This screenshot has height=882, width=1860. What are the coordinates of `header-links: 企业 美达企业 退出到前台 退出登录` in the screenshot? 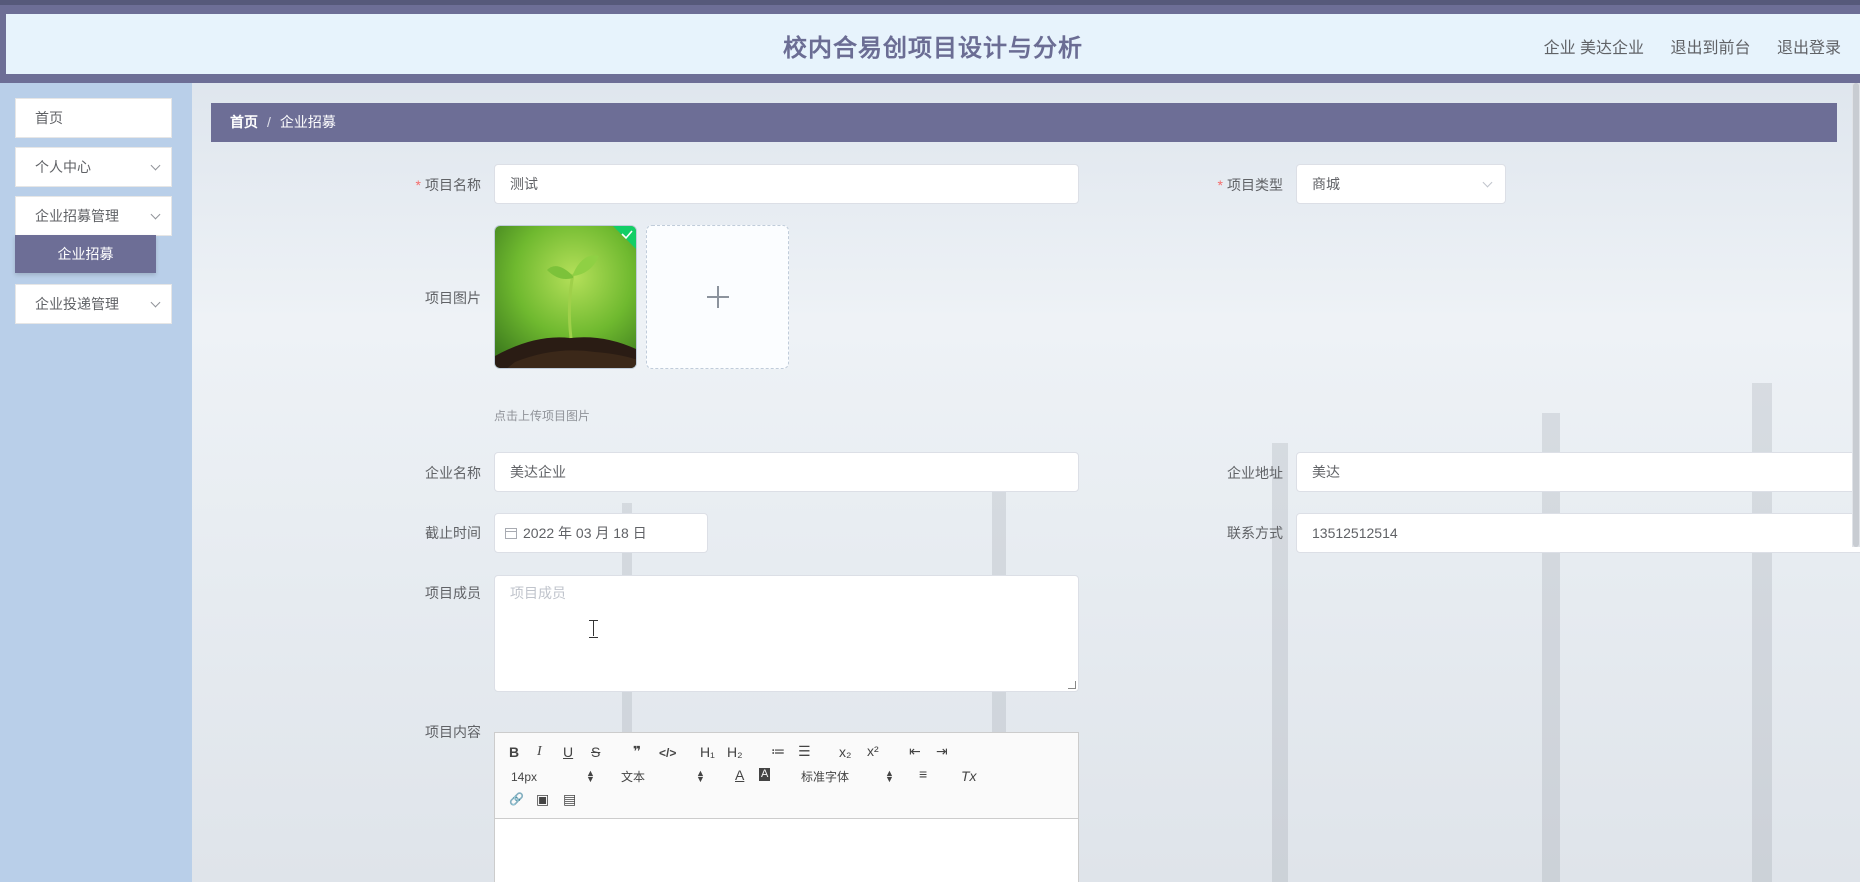 It's located at (1681, 46).